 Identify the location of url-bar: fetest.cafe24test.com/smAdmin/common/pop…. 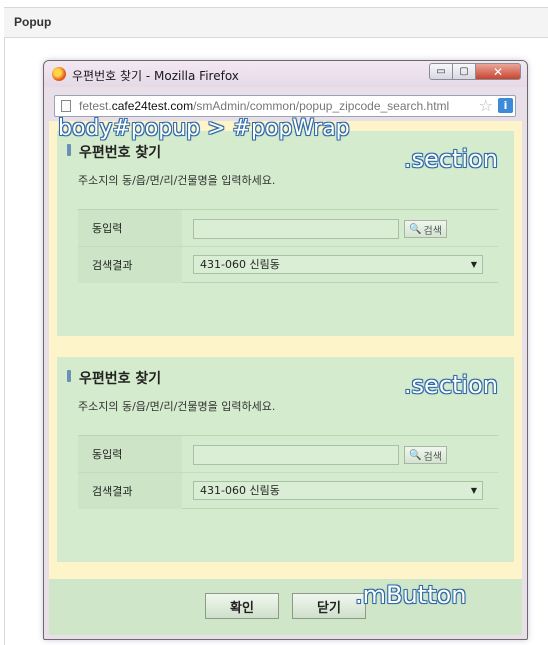
(285, 106).